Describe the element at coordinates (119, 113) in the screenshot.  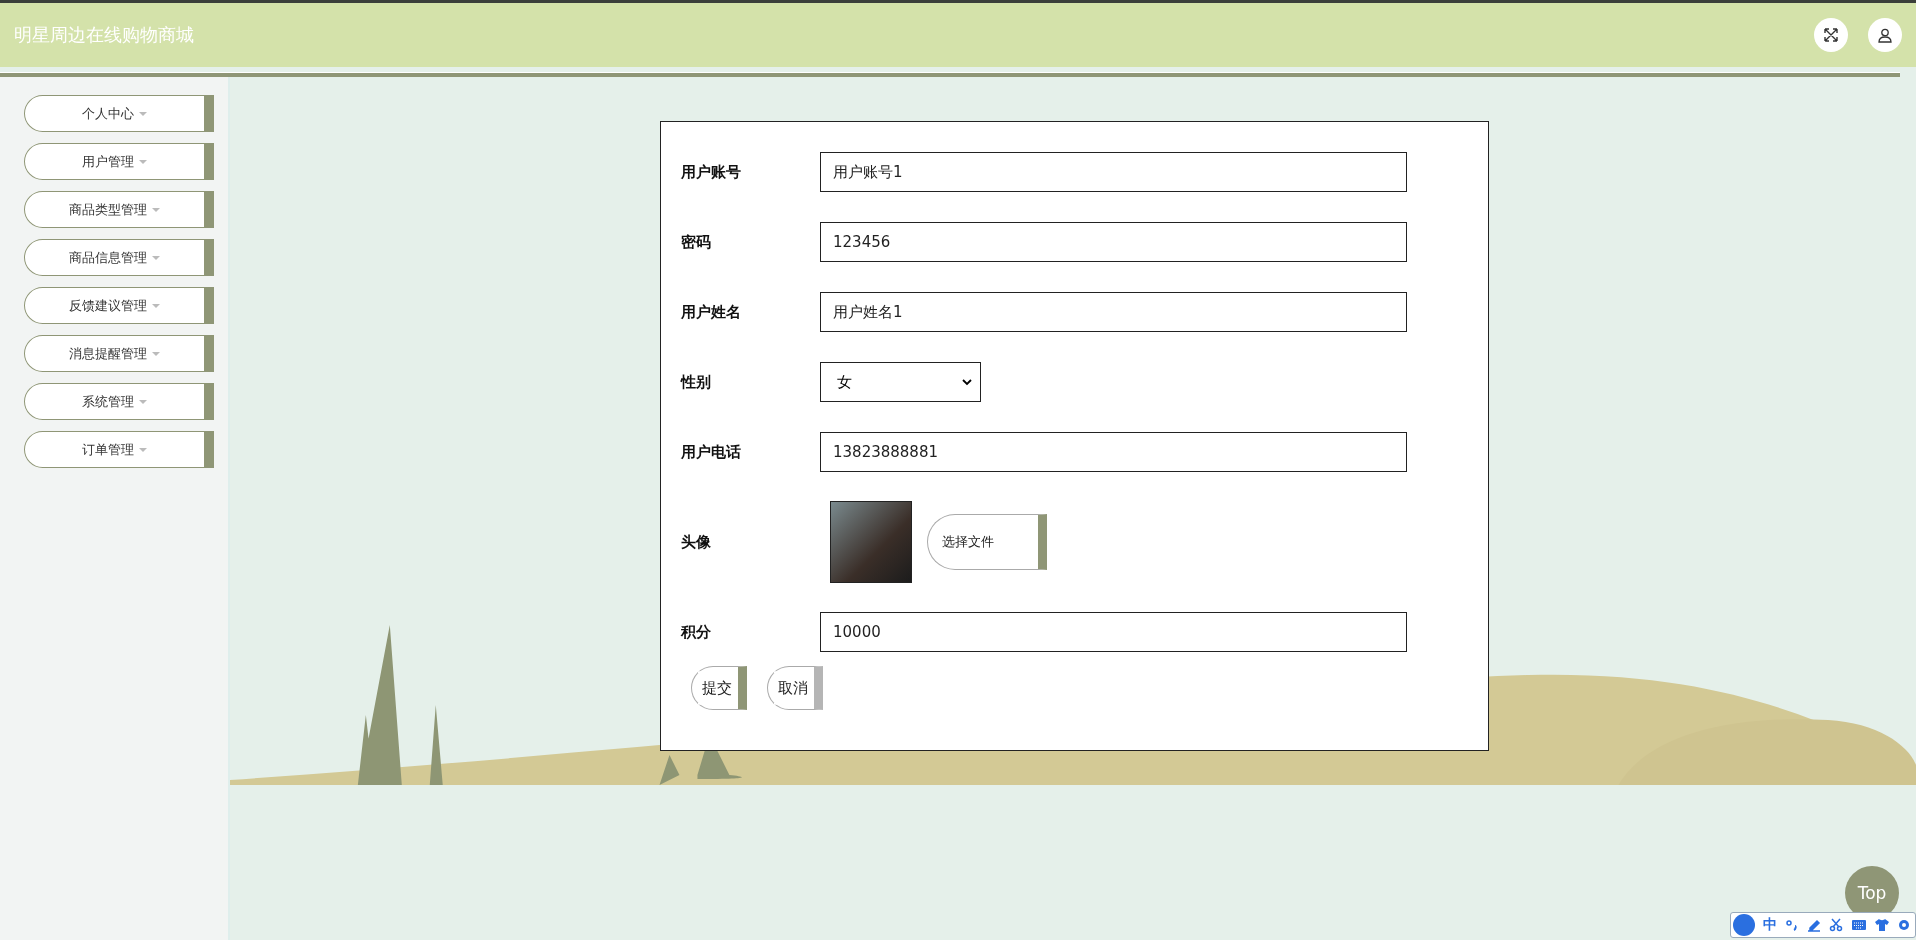
I see `sidebar-menu-item: 个人中心` at that location.